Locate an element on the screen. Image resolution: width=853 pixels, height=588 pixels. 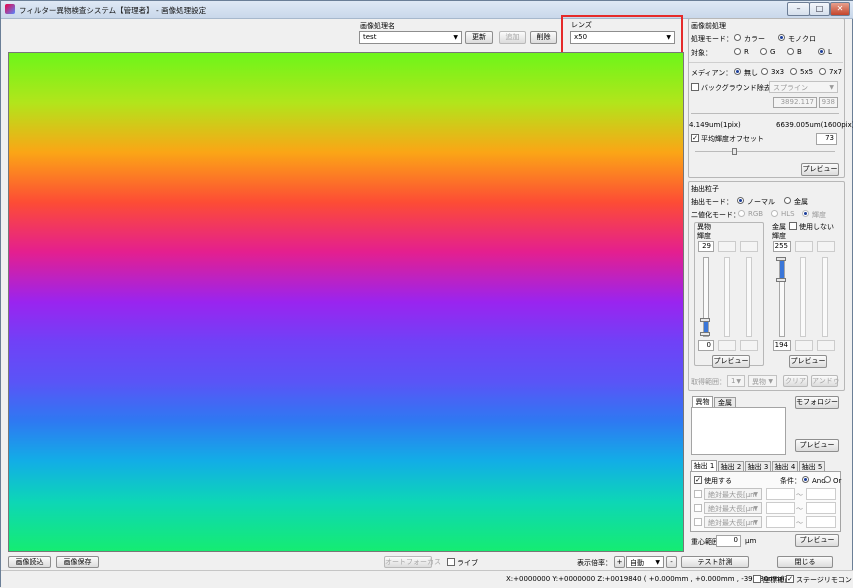
maximize-button: □ is located at coordinates (819, 9).